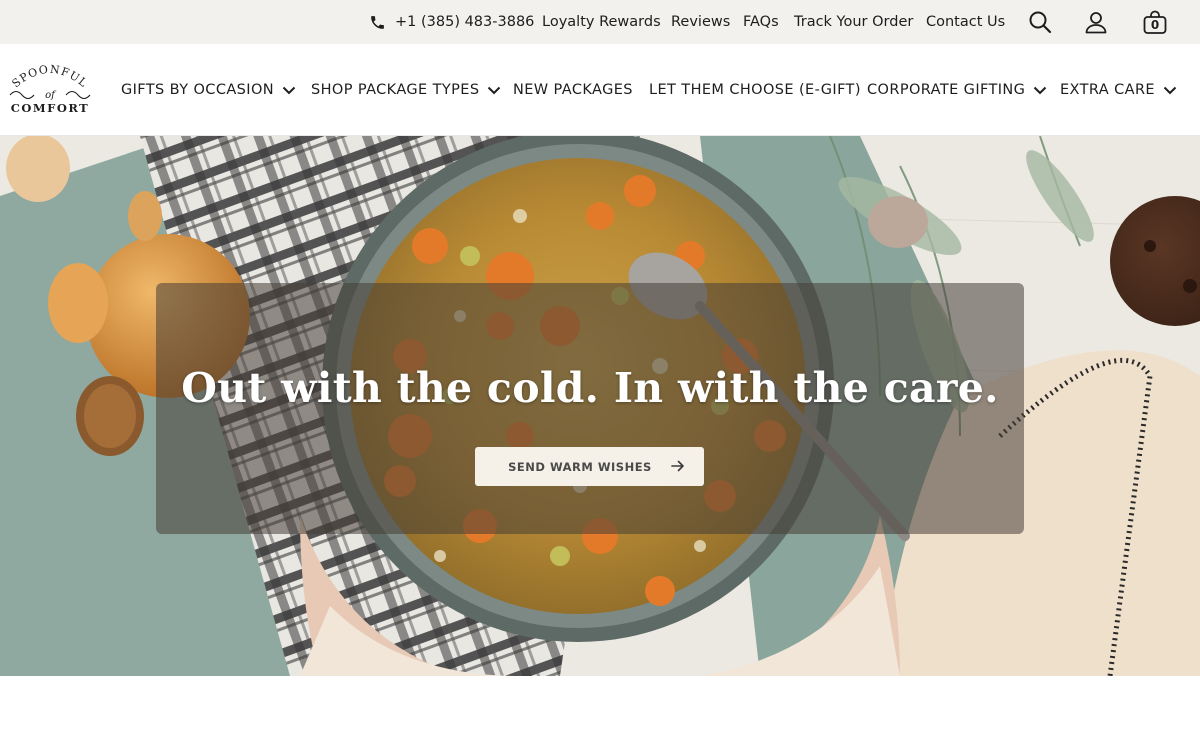 The image size is (1200, 740). I want to click on account-icon, so click(1096, 22).